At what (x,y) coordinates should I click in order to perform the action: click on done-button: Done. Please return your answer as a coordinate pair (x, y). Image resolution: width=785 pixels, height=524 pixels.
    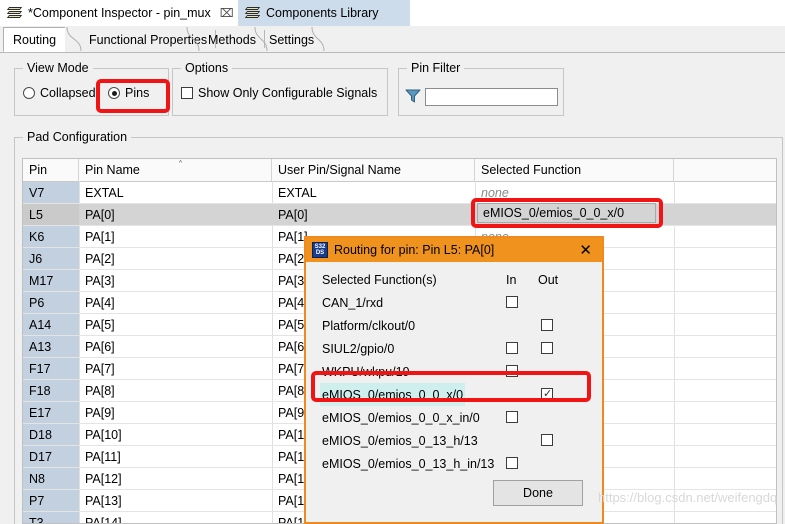
    Looking at the image, I should click on (538, 493).